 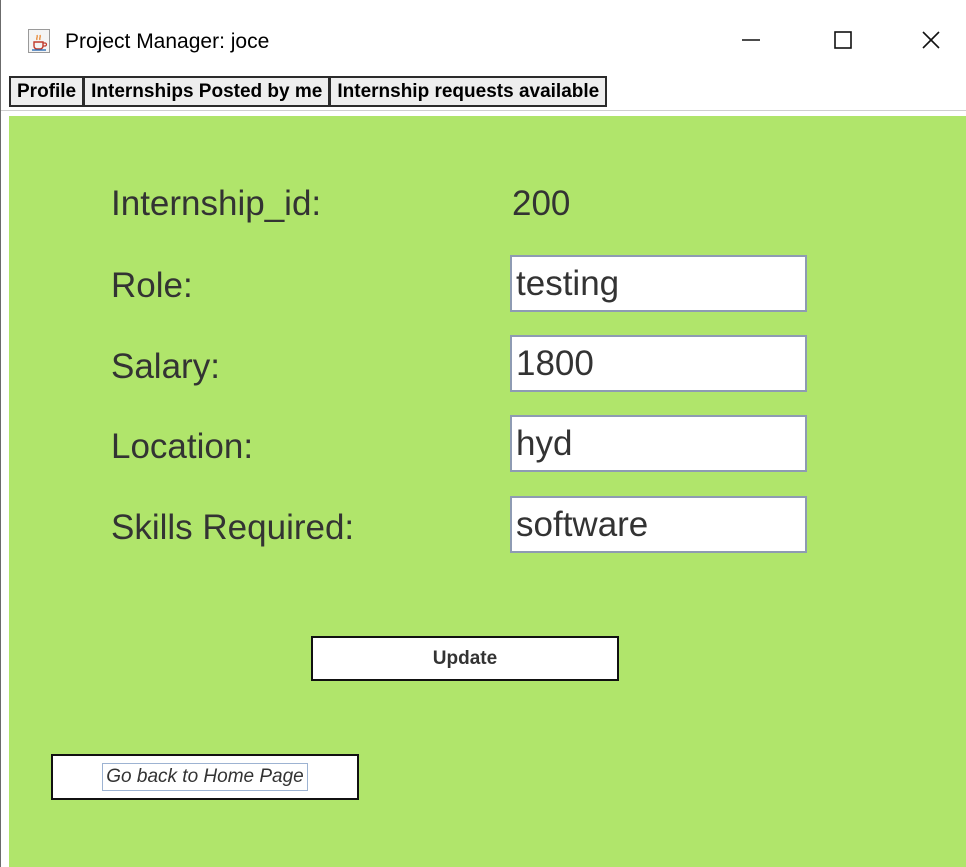 I want to click on go-home-button: Go back to Home Page, so click(x=205, y=777).